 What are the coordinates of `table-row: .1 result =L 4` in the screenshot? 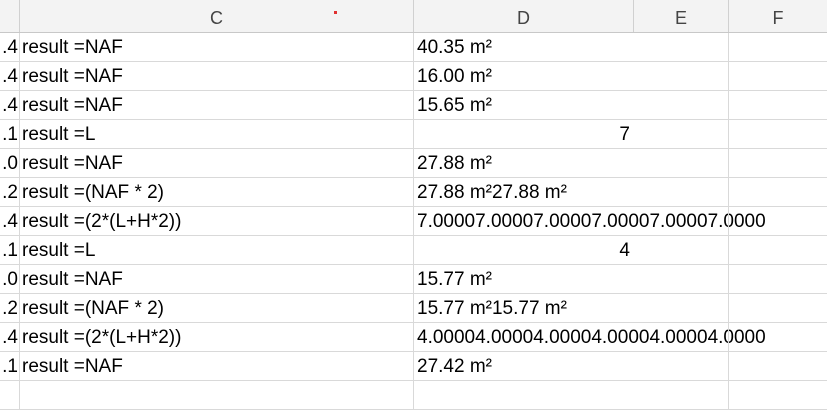 It's located at (413, 250).